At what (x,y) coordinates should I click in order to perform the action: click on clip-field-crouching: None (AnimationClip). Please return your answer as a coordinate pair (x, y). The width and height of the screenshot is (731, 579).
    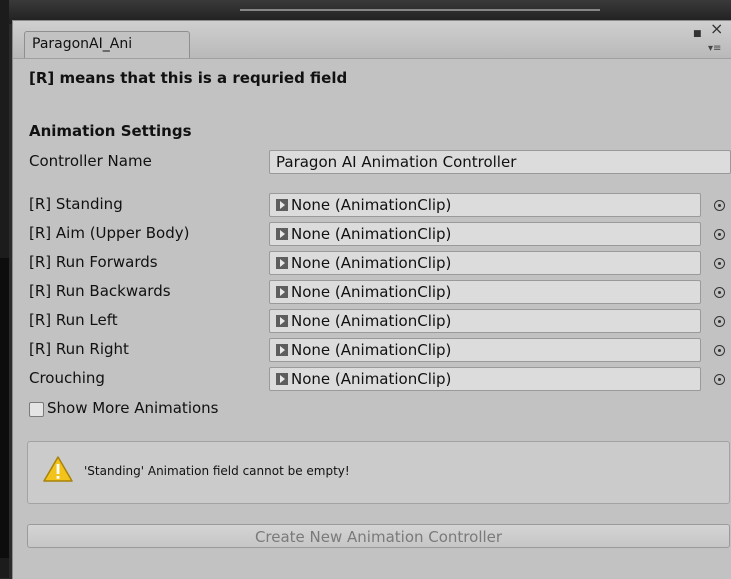
    Looking at the image, I should click on (485, 379).